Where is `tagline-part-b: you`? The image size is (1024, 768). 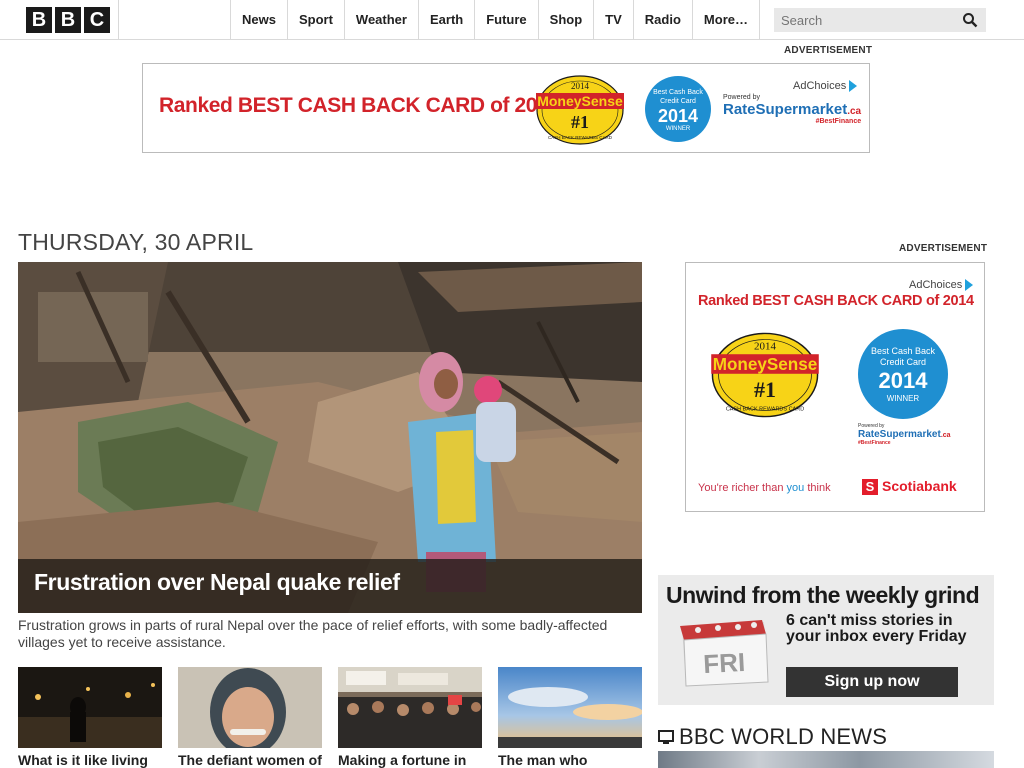
tagline-part-b: you is located at coordinates (795, 488).